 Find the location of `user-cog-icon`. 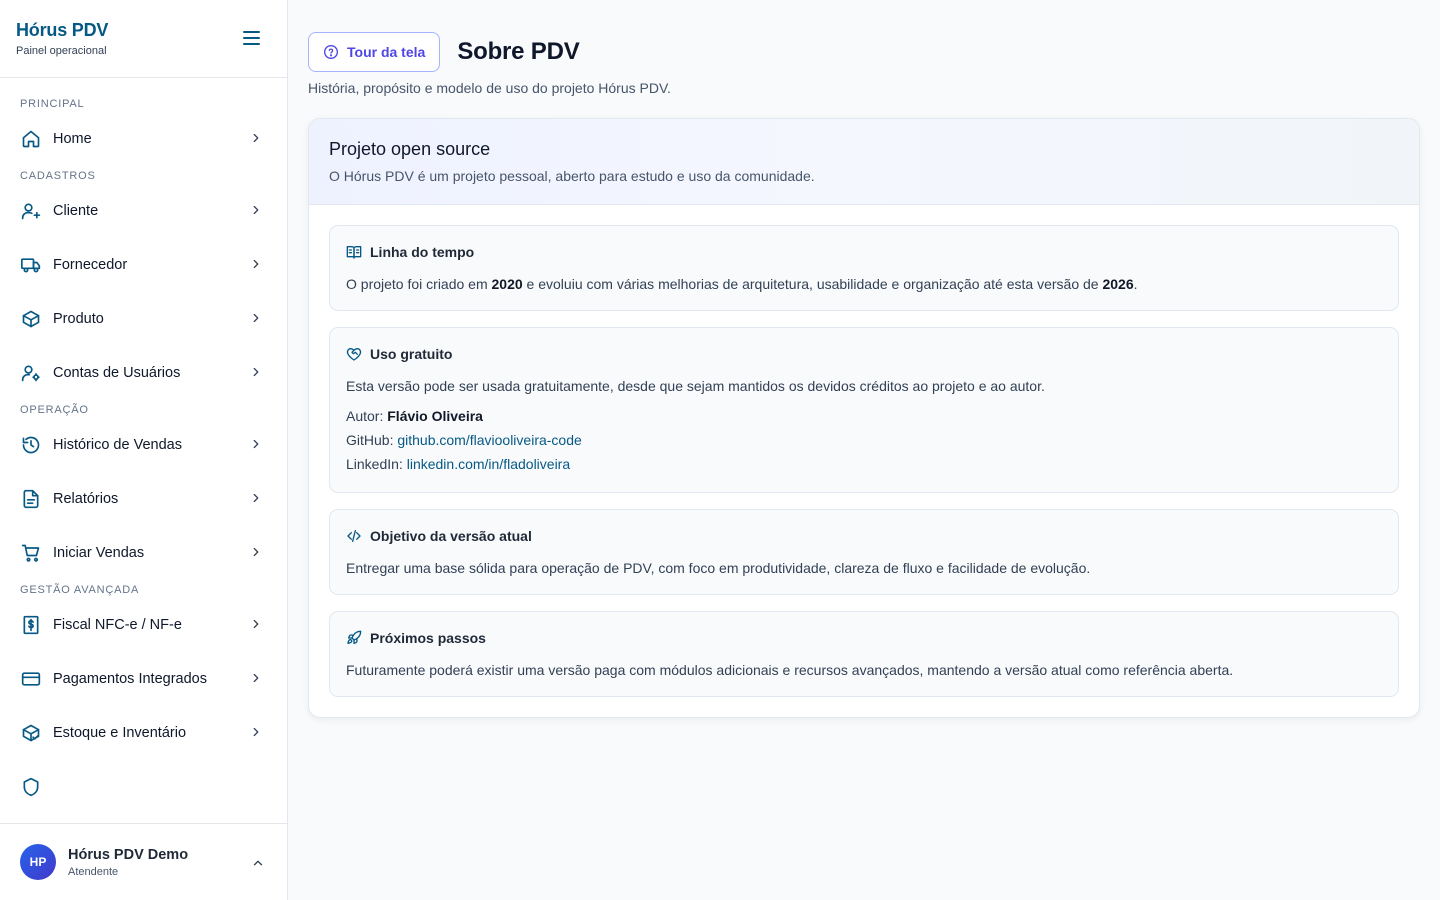

user-cog-icon is located at coordinates (31, 373).